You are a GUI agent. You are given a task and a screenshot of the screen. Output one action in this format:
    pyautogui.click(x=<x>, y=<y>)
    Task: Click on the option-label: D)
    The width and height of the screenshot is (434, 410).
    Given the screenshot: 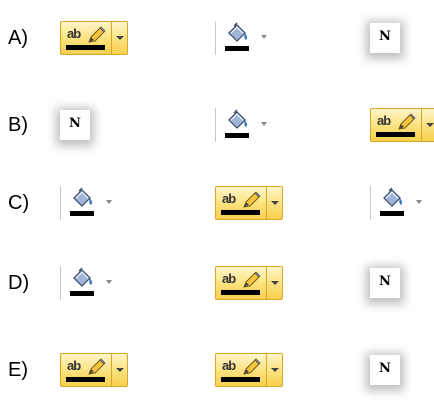 What is the action you would take?
    pyautogui.click(x=19, y=283)
    